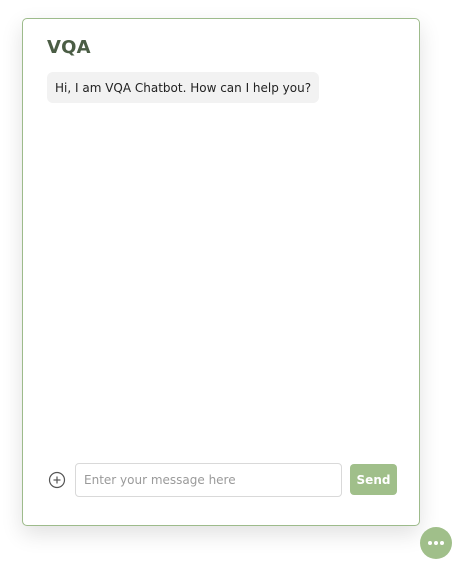 The image size is (453, 562). I want to click on chat-launcher-button, so click(436, 543).